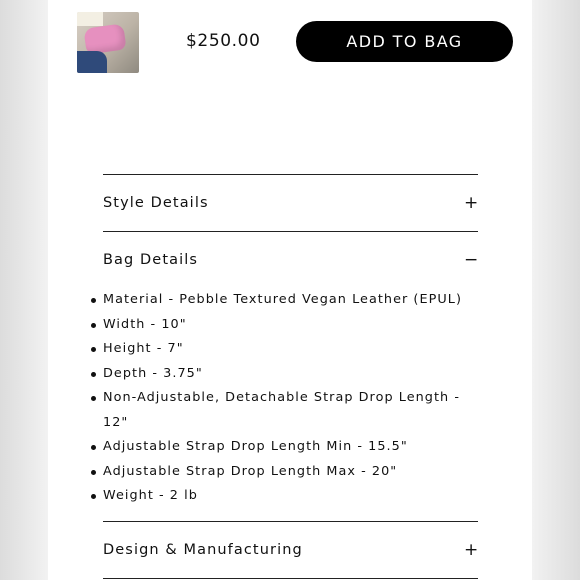 This screenshot has width=580, height=580. I want to click on product-price: $250.00, so click(223, 41).